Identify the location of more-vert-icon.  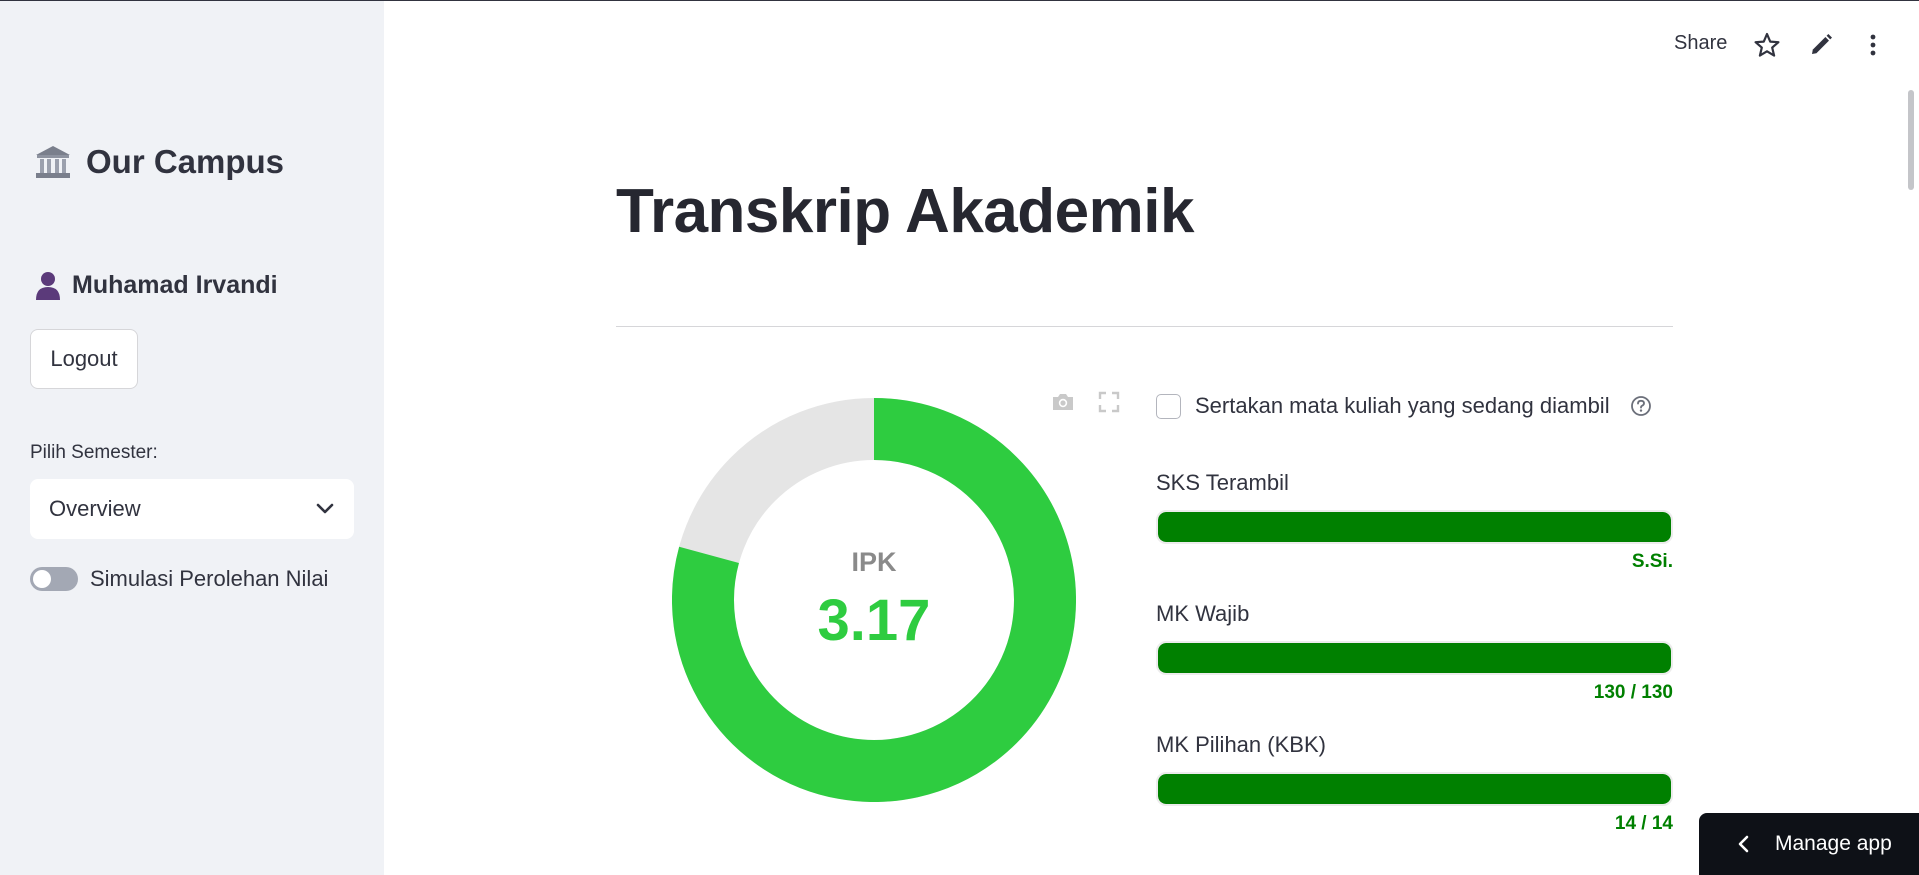
(1873, 45).